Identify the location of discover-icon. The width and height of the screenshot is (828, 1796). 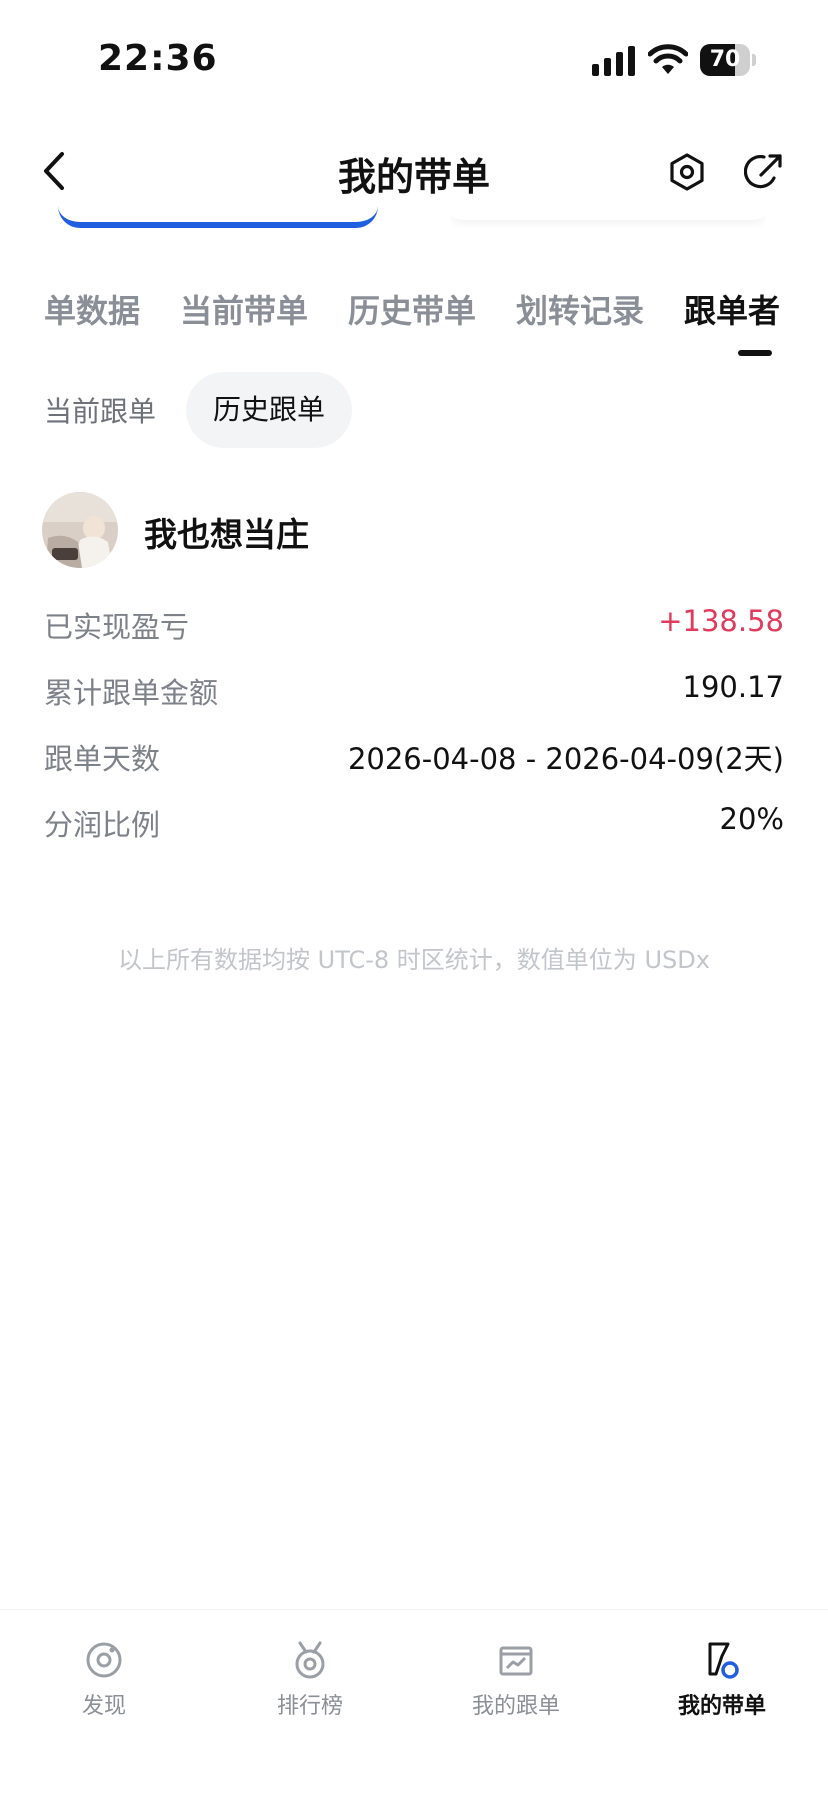
(104, 1660).